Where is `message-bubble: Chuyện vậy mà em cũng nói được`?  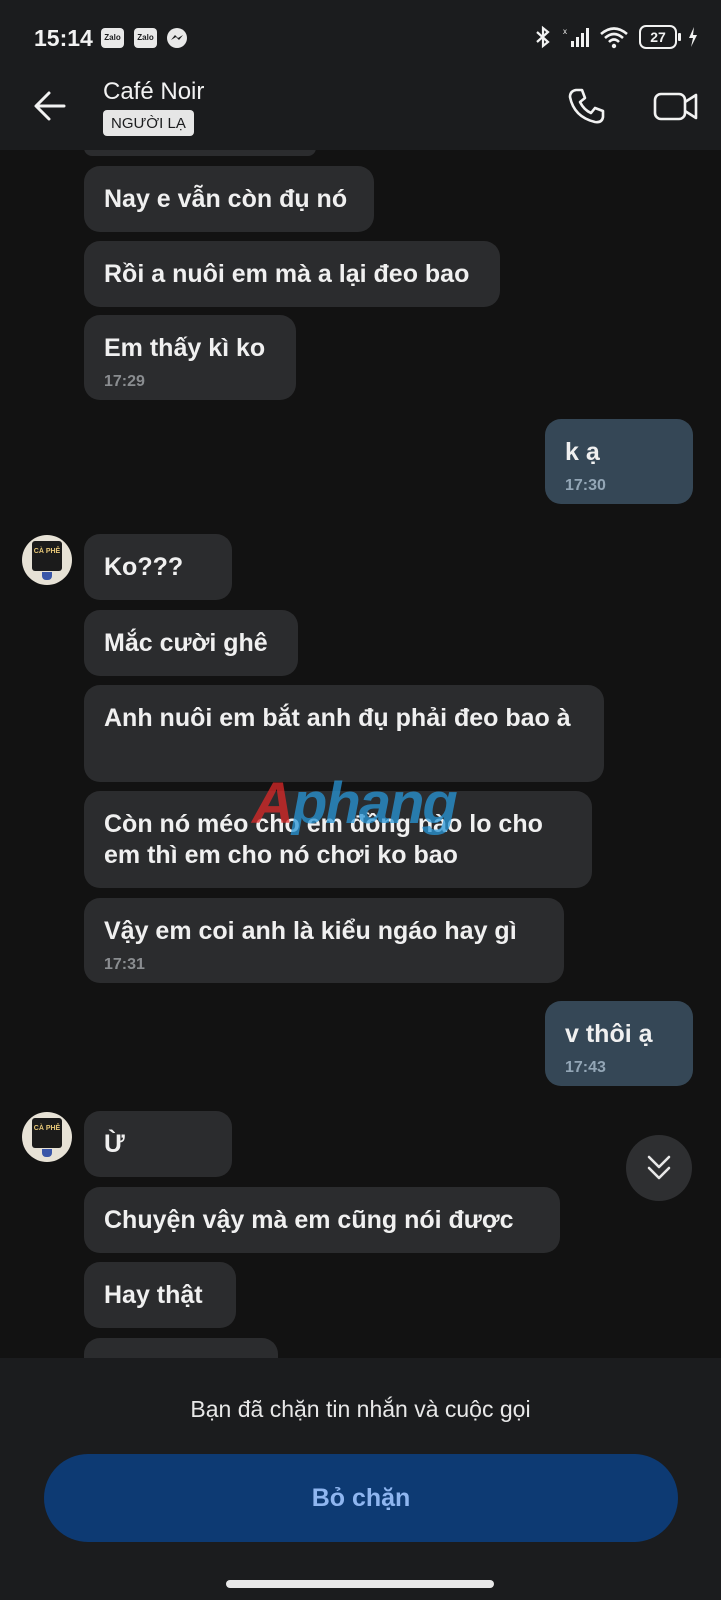
message-bubble: Chuyện vậy mà em cũng nói được is located at coordinates (322, 1220).